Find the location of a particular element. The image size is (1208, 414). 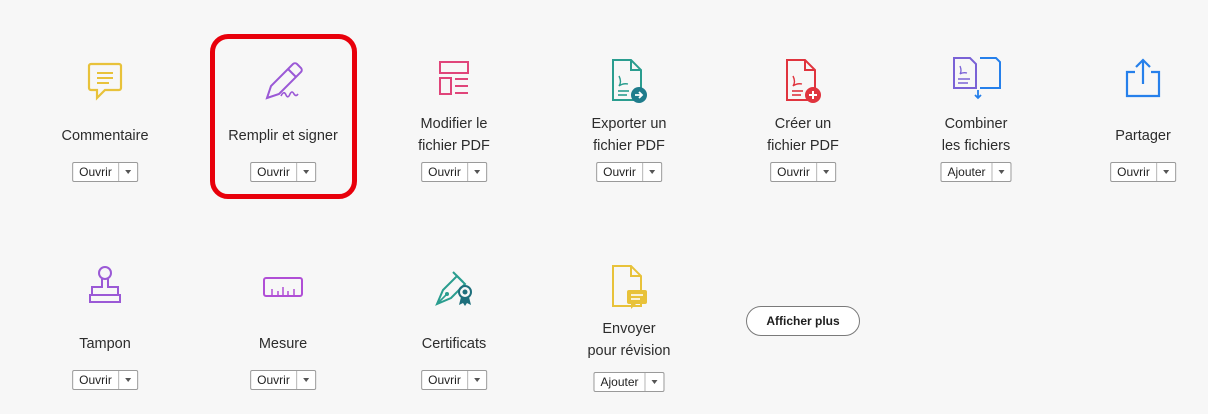

comment-icon is located at coordinates (105, 84).